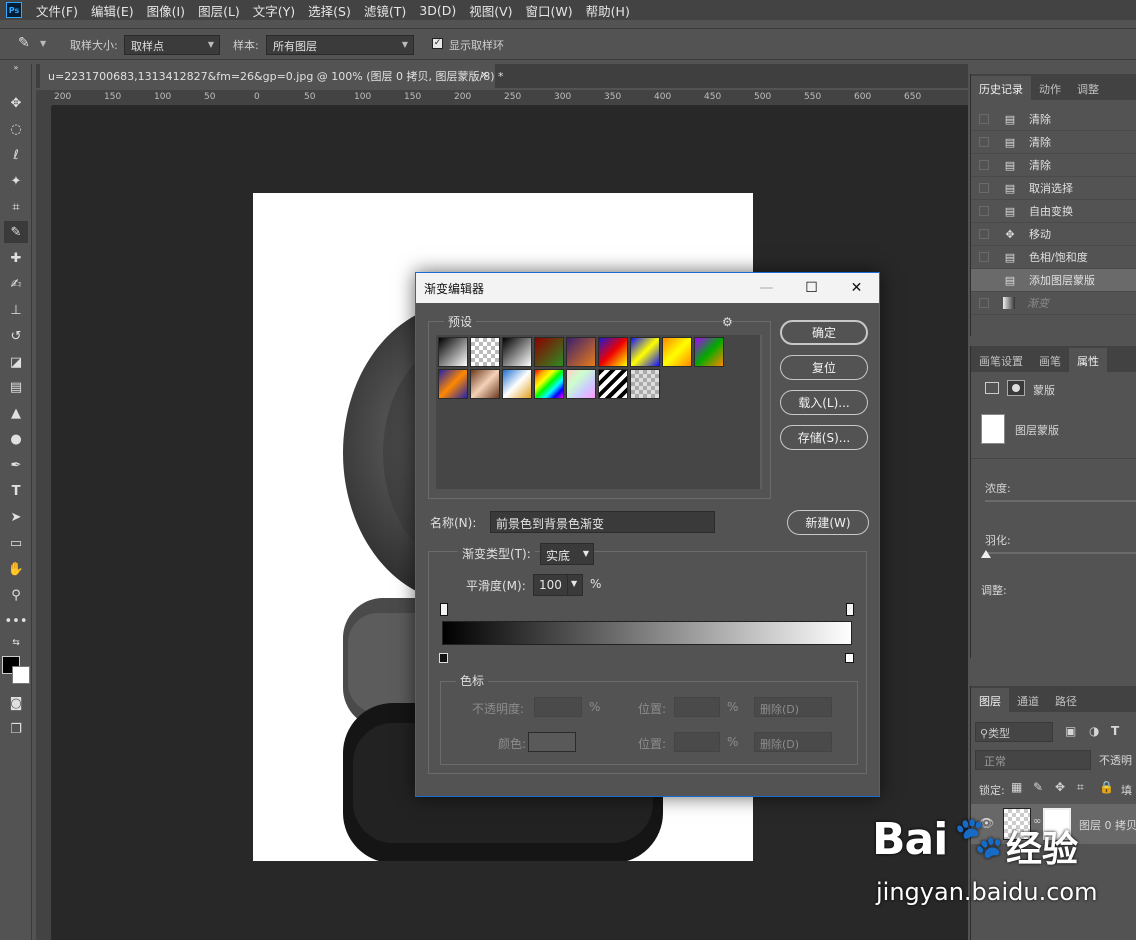  I want to click on menu-file: 文件(F), so click(57, 10).